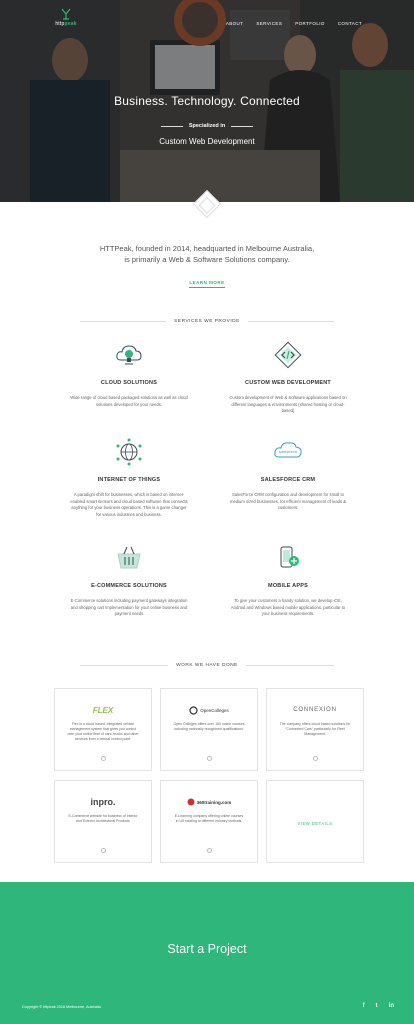  Describe the element at coordinates (129, 586) in the screenshot. I see `service-title: E-COMMERCE SOLUTIONS` at that location.